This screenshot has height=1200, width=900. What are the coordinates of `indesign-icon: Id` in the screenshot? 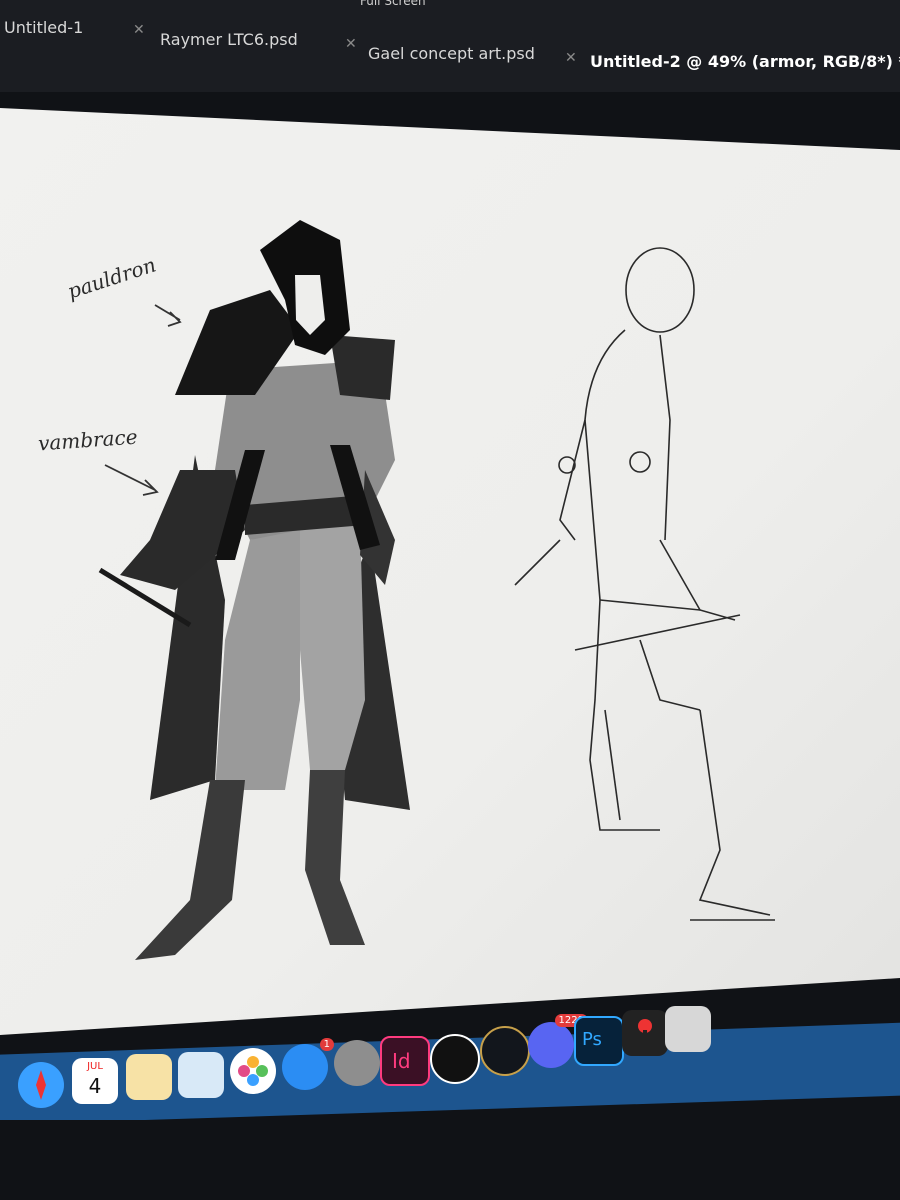 It's located at (405, 1061).